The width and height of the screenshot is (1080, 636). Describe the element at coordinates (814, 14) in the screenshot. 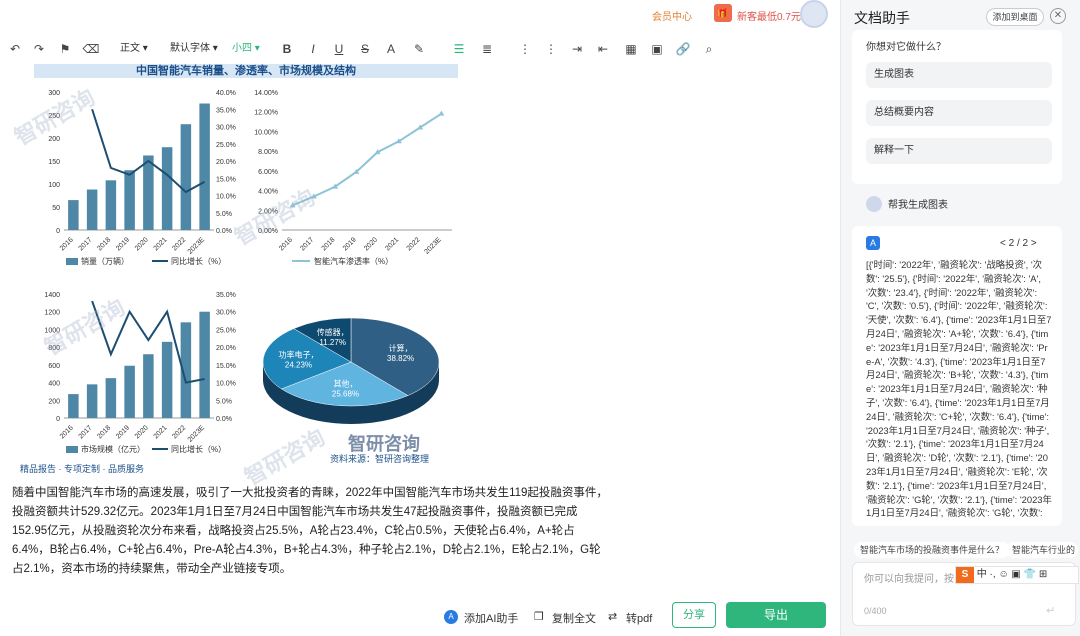

I see `avatar` at that location.